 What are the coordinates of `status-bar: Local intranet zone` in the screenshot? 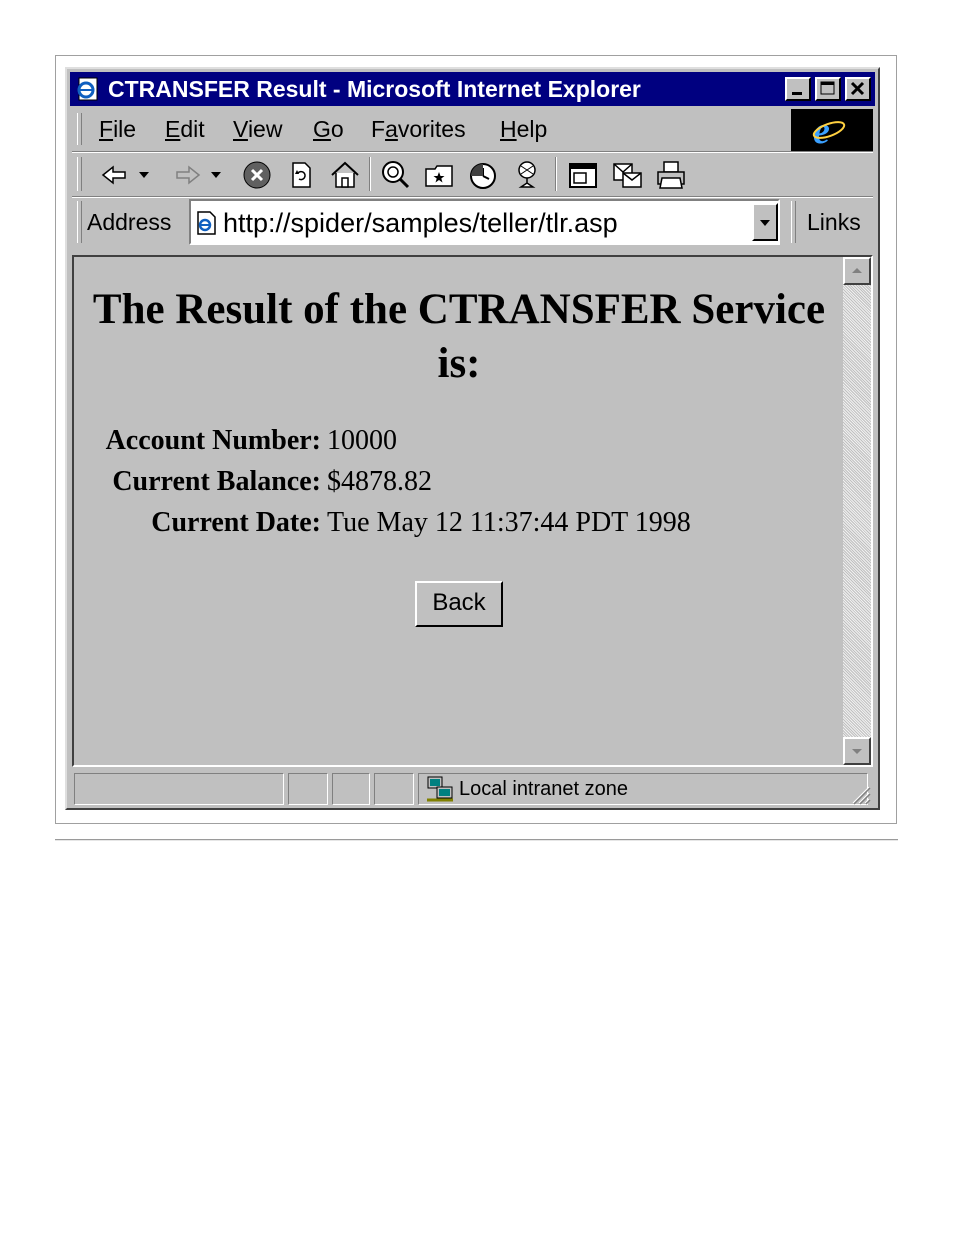 It's located at (472, 789).